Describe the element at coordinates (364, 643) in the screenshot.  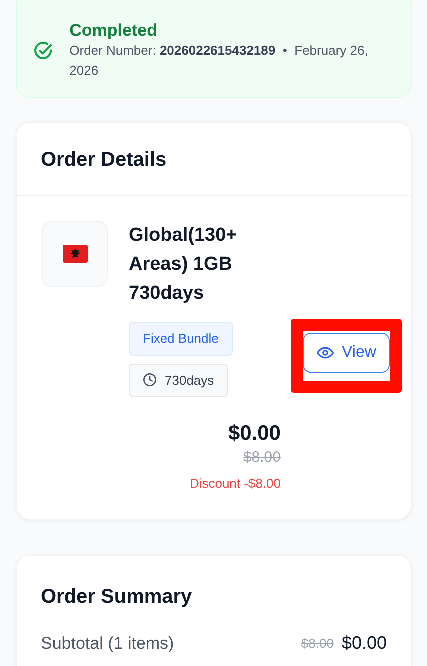
I see `summary-value: $0.00` at that location.